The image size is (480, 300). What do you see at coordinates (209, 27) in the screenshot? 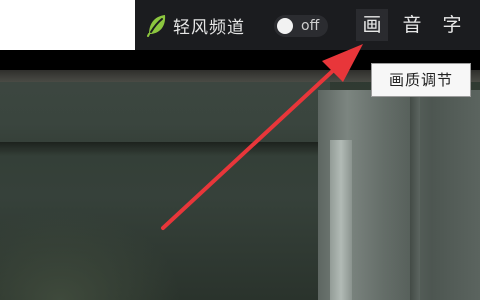
I see `light-mode-label: 轻风频道` at bounding box center [209, 27].